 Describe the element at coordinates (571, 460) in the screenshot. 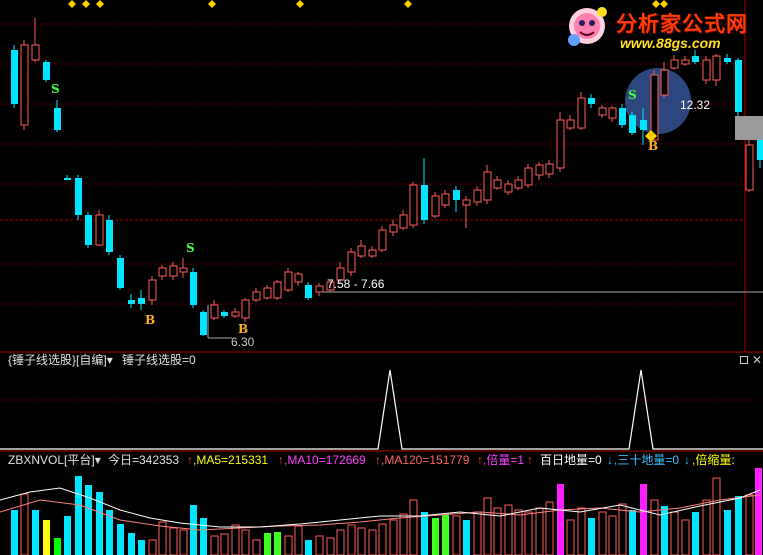

I see `volume-hundred-day-low: 百日地量=0` at that location.